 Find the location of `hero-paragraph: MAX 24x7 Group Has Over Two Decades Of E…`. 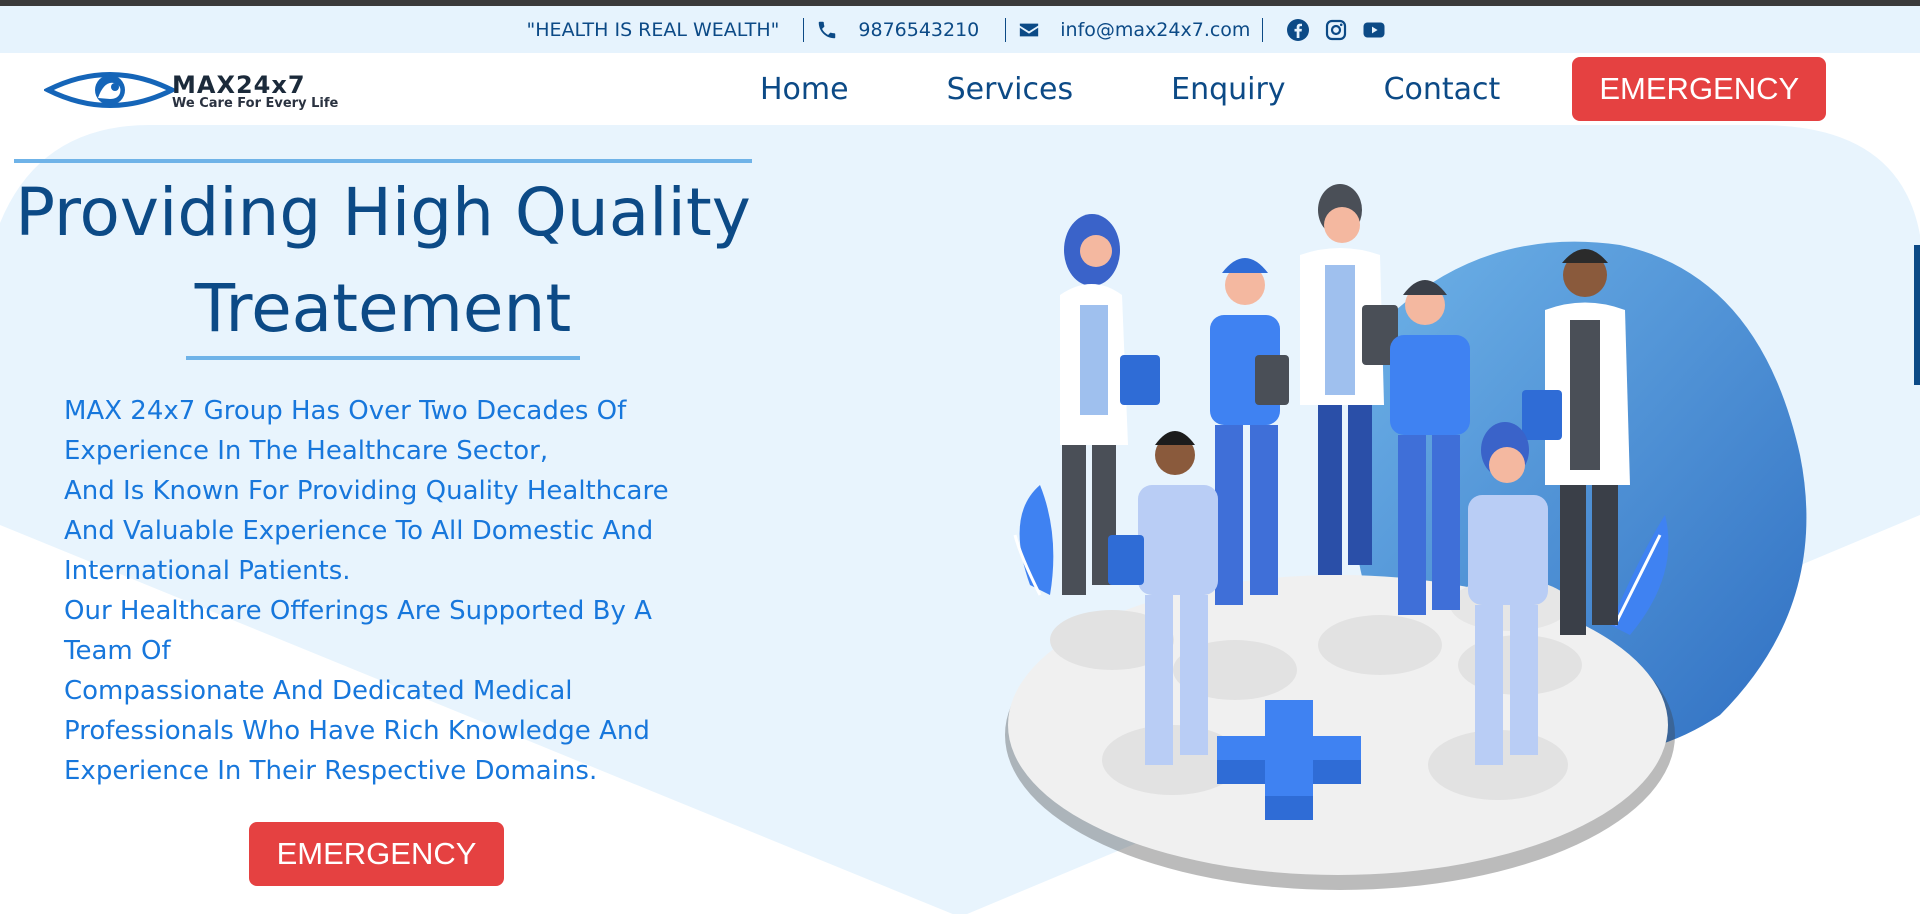

hero-paragraph: MAX 24x7 Group Has Over Two Decades Of E… is located at coordinates (345, 431).